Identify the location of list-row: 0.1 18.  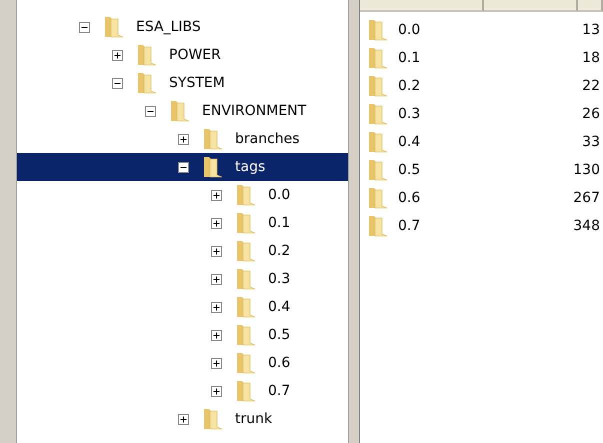
(481, 58).